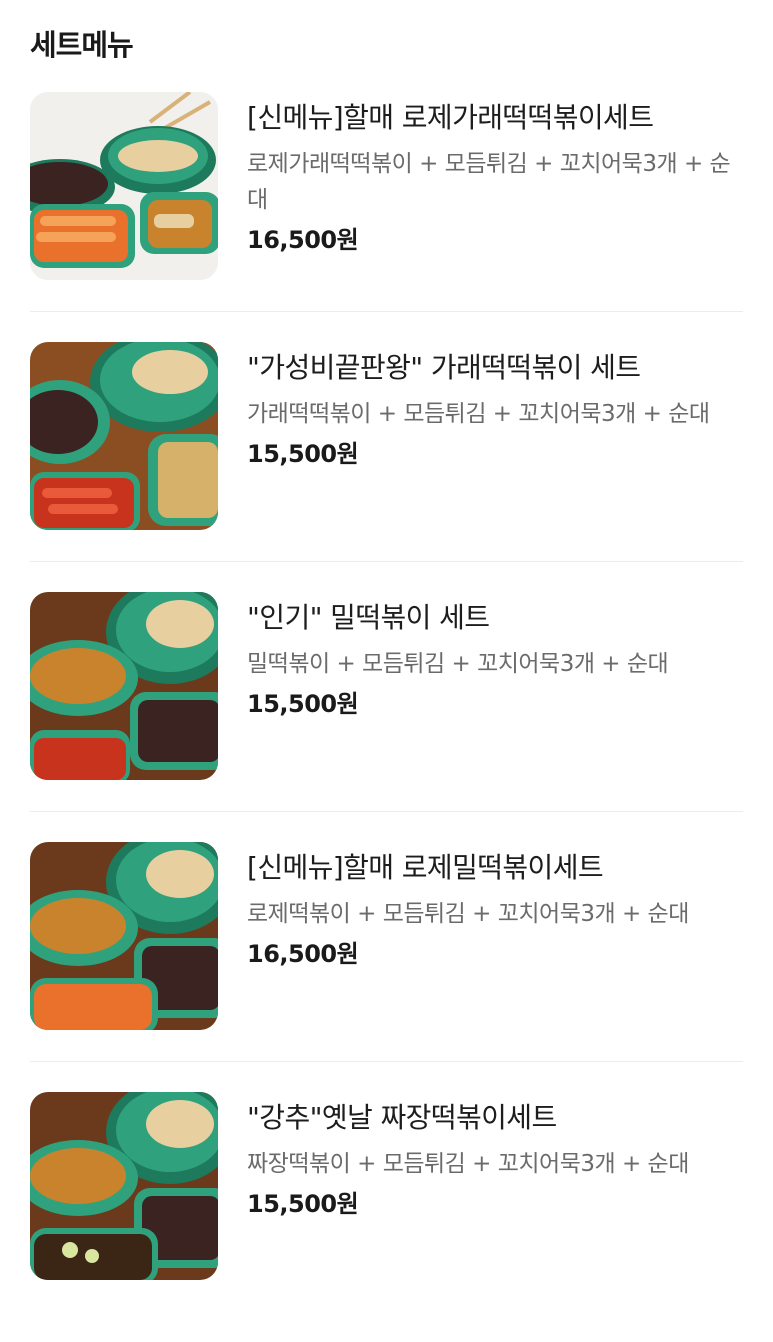 The image size is (773, 1342). I want to click on menu-description: 짜장떡볶이 + 모듬튀김 + 꼬치어묵3개 + 순대, so click(468, 1164).